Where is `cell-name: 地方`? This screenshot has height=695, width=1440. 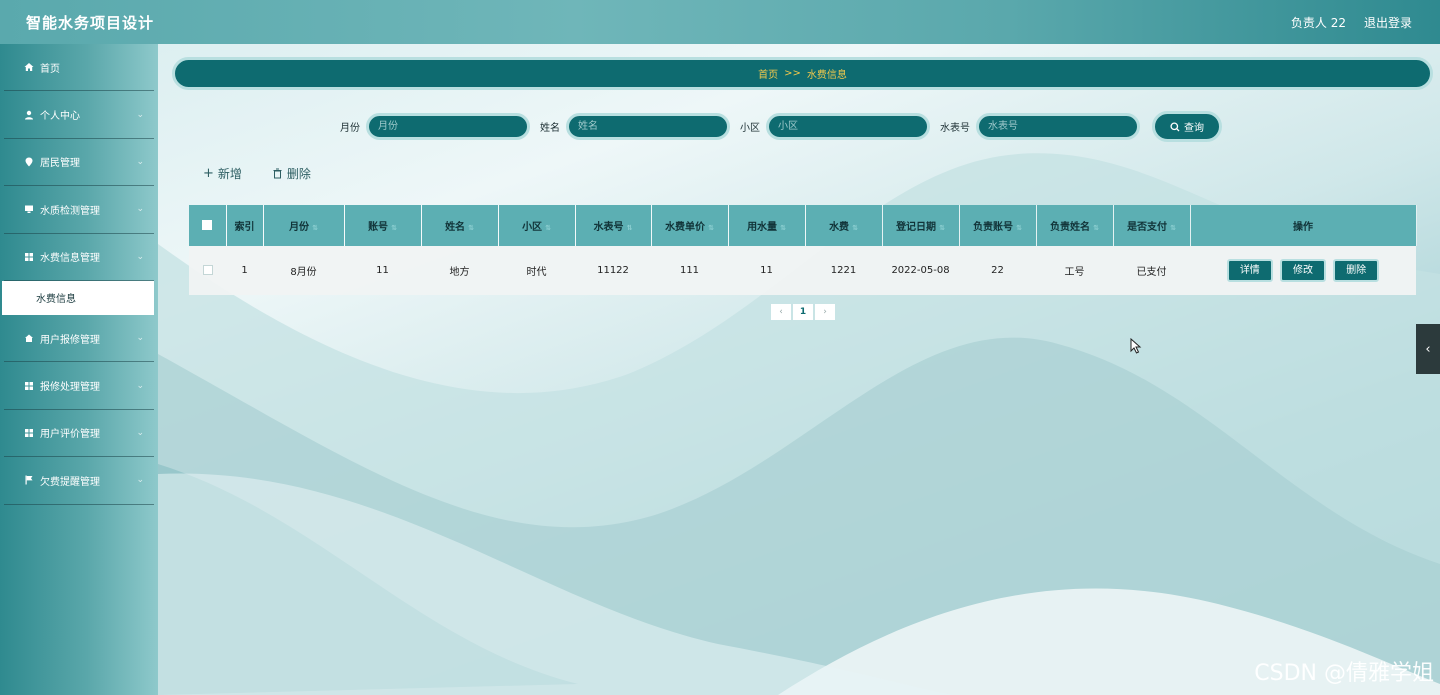 cell-name: 地方 is located at coordinates (459, 270).